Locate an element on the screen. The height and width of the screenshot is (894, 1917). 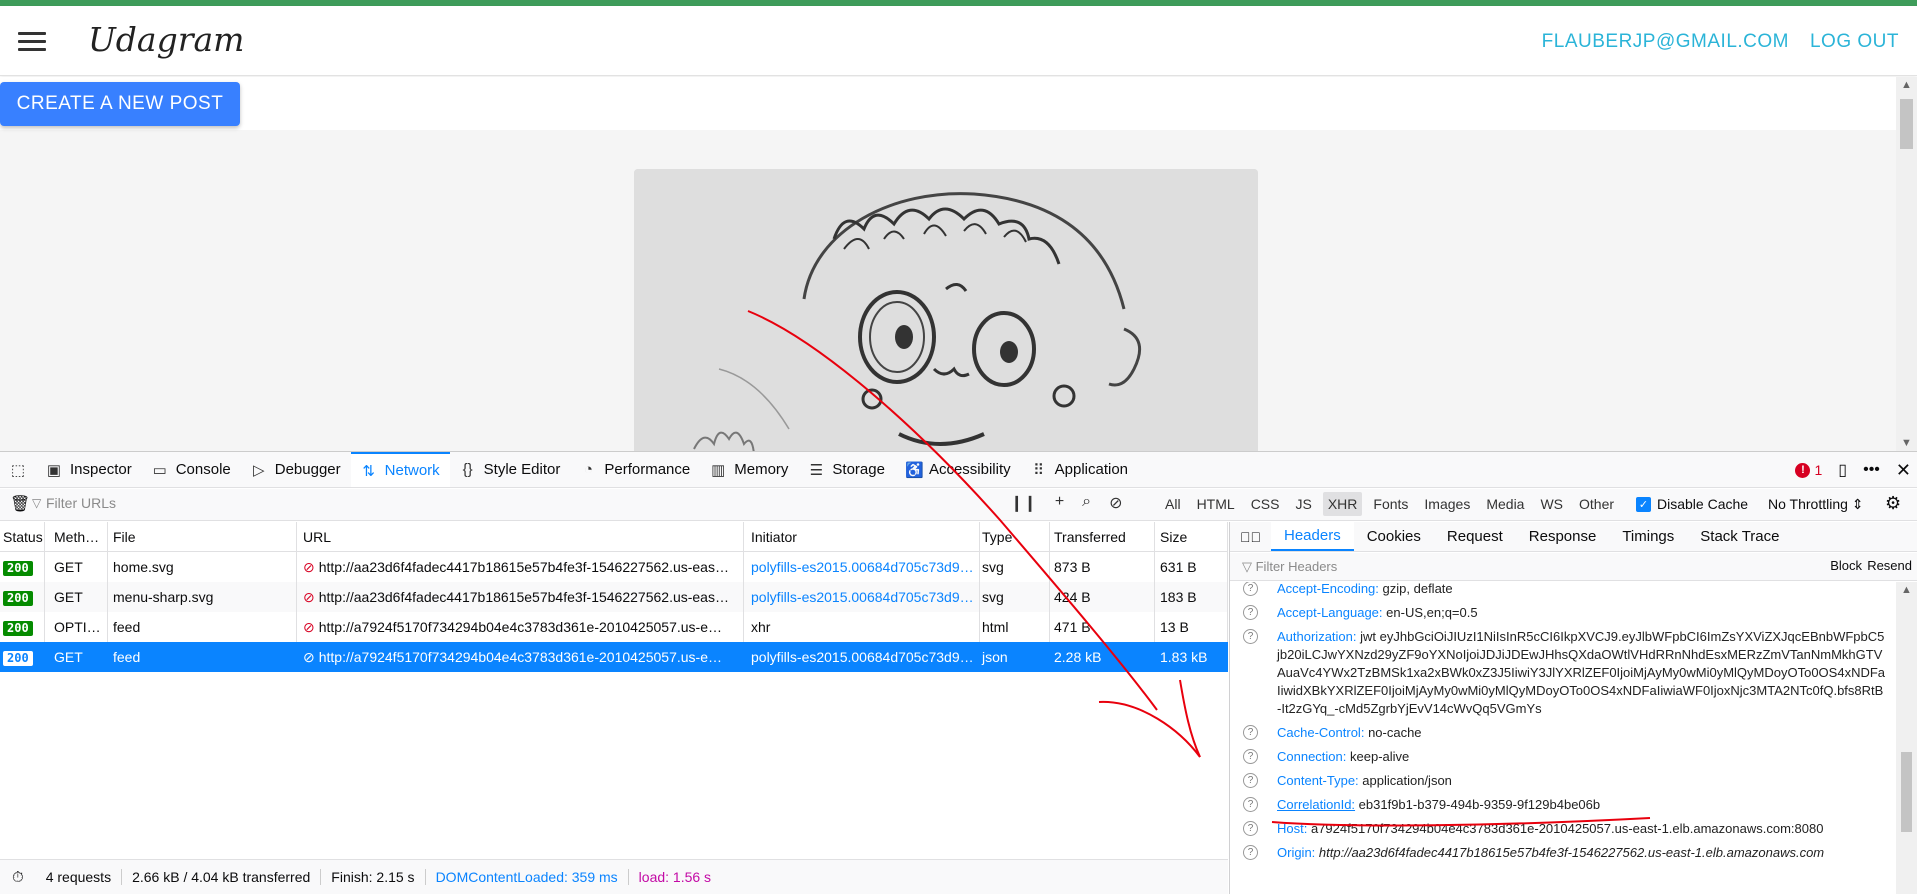
tab-timings: Timings is located at coordinates (1648, 536).